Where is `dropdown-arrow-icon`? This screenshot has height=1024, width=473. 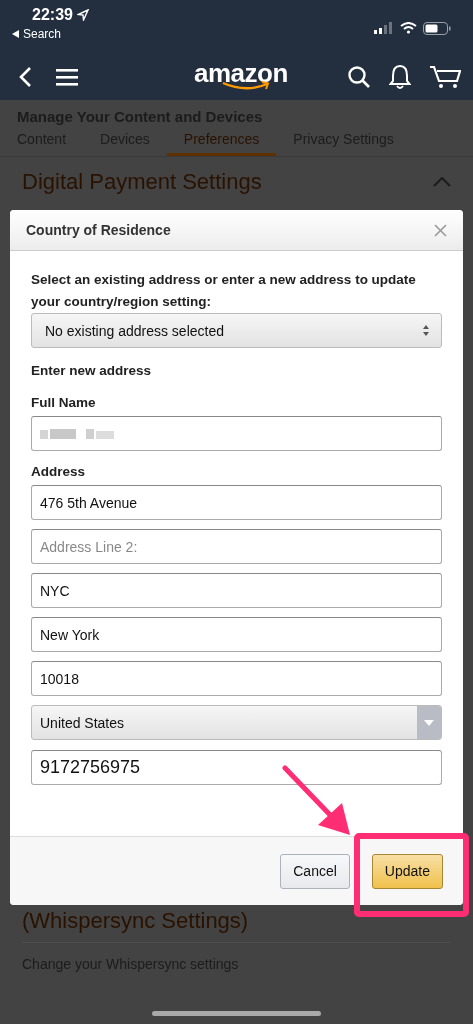 dropdown-arrow-icon is located at coordinates (429, 722).